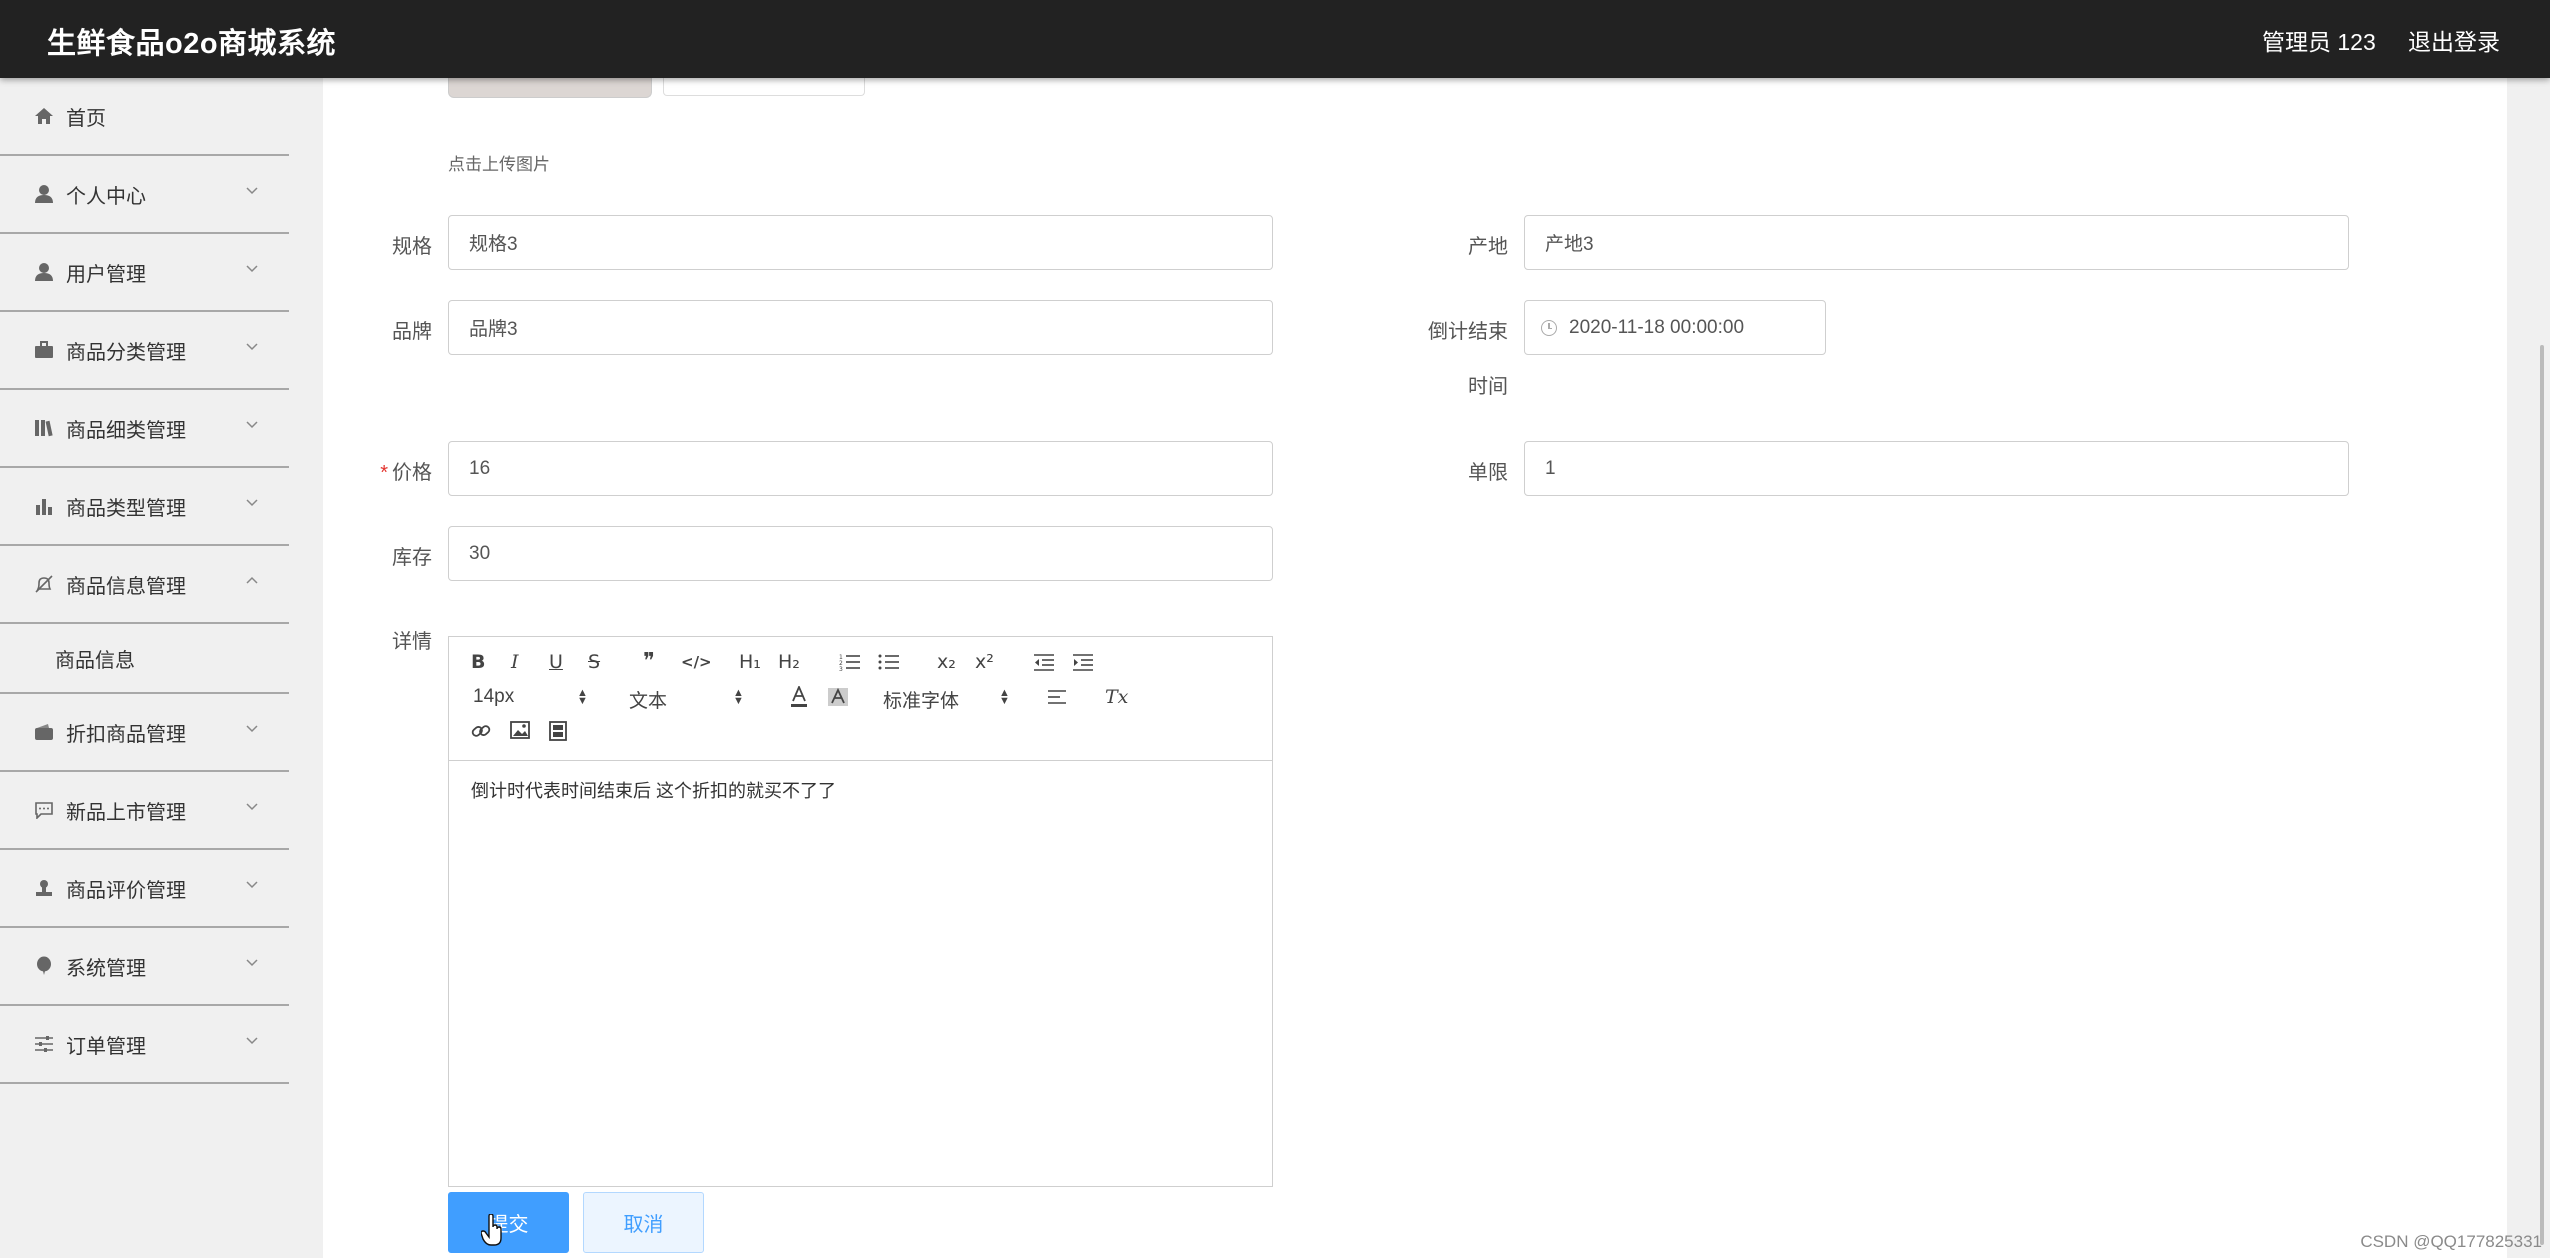  What do you see at coordinates (1657, 327) in the screenshot?
I see `countdown-value: 2020-11-18 00:00:00` at bounding box center [1657, 327].